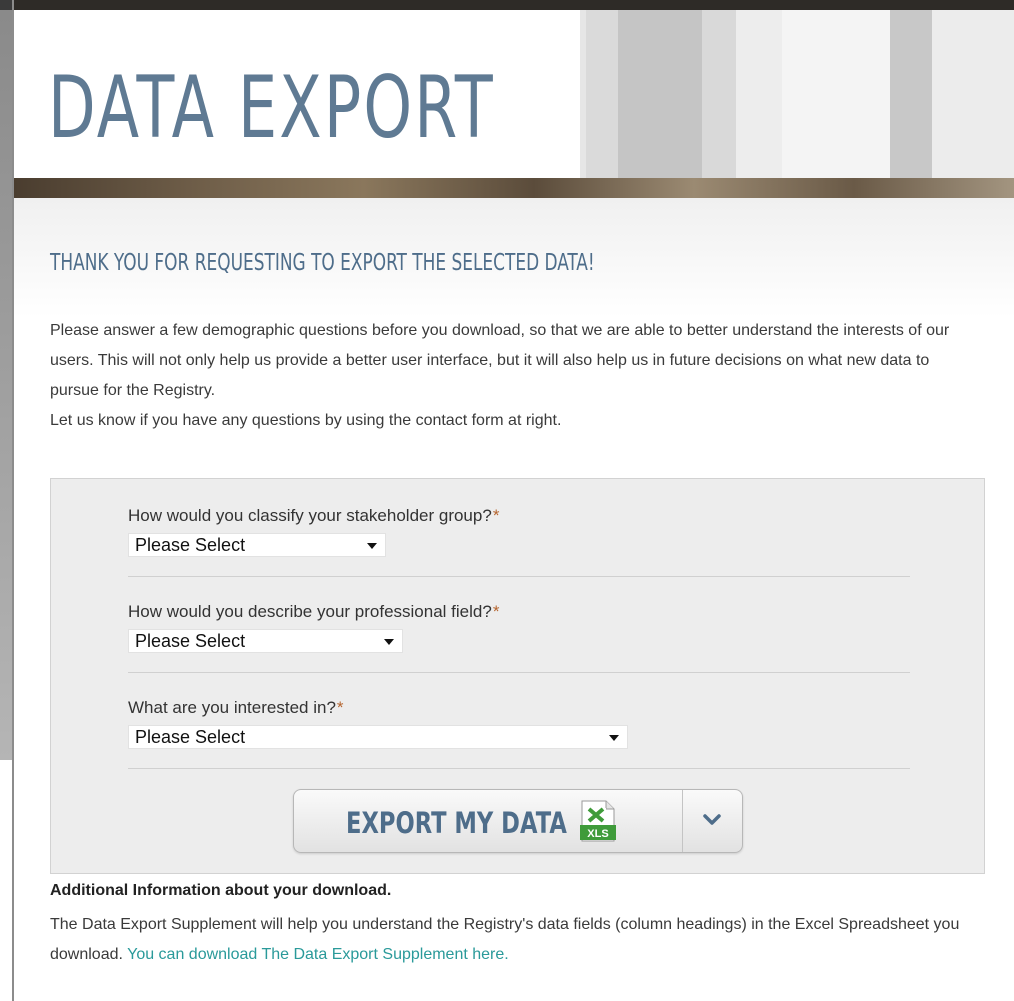 The width and height of the screenshot is (1014, 1001). Describe the element at coordinates (265, 641) in the screenshot. I see `professional-field-select: Please Select` at that location.